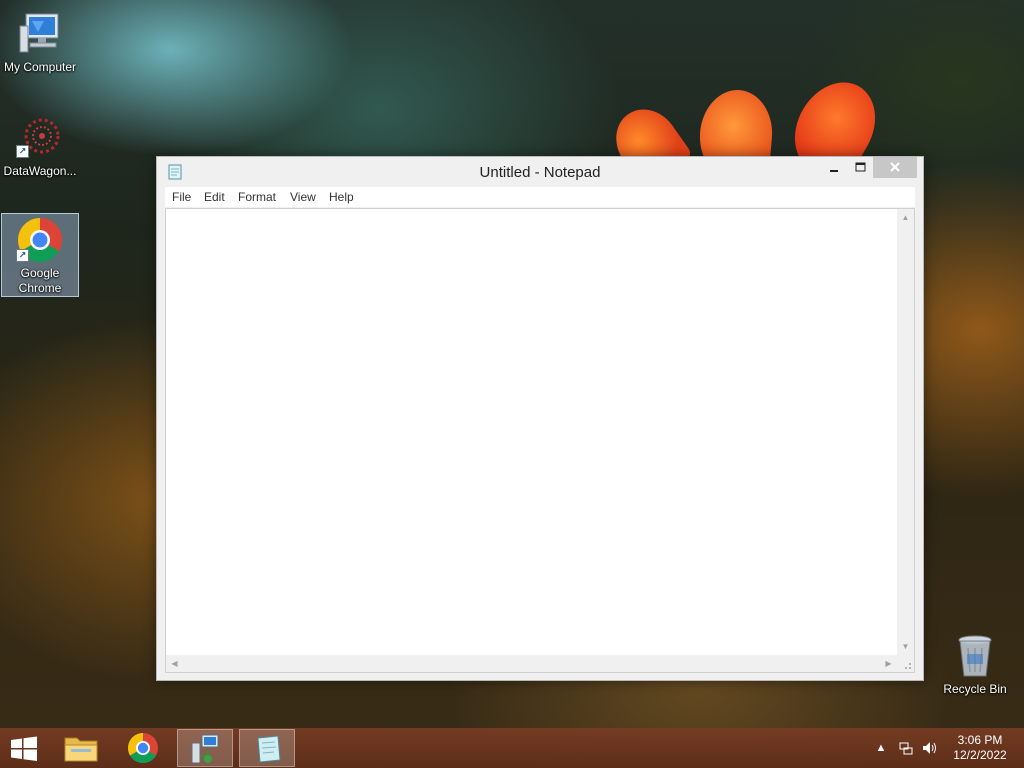 This screenshot has height=768, width=1024. What do you see at coordinates (905, 663) in the screenshot?
I see `size-grip-icon` at bounding box center [905, 663].